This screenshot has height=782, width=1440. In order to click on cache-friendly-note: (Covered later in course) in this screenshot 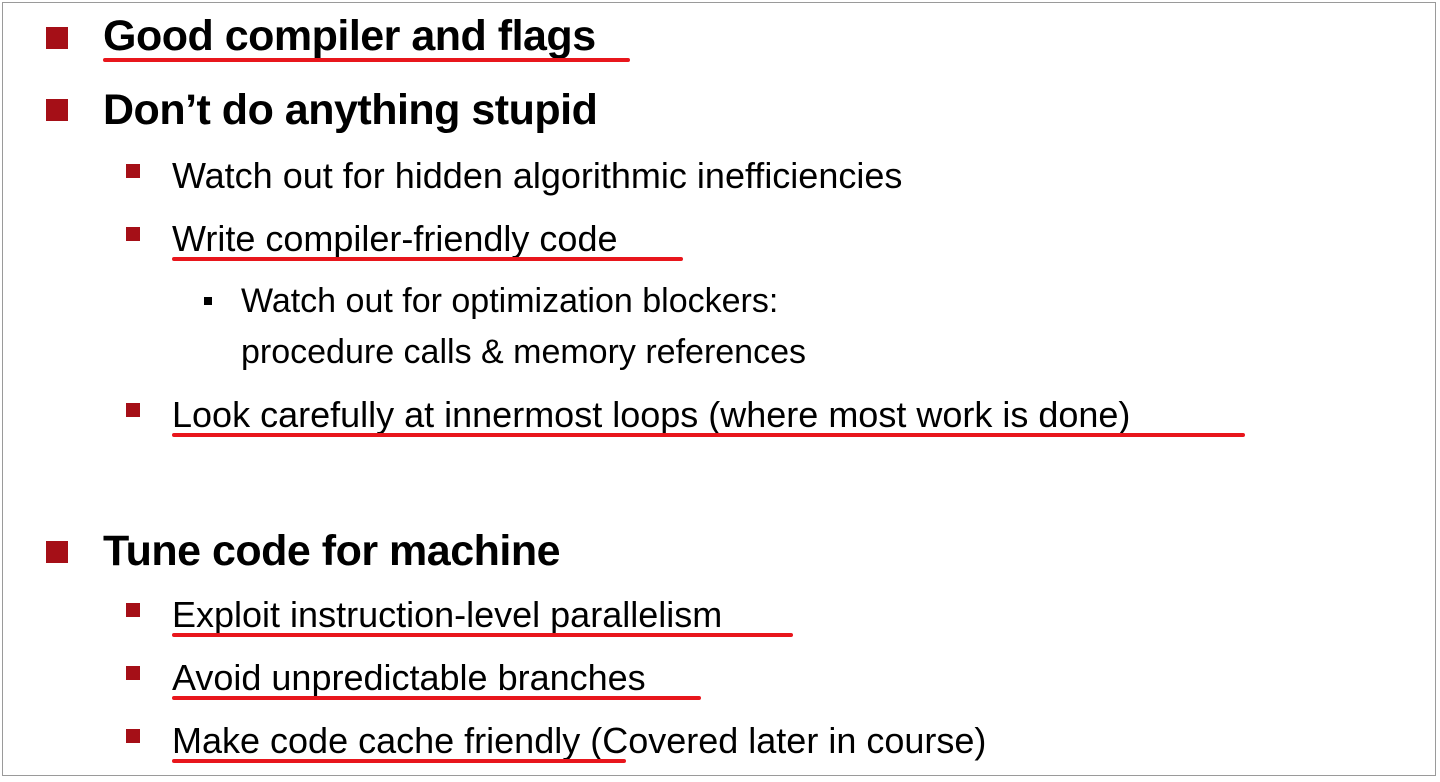, I will do `click(783, 740)`.